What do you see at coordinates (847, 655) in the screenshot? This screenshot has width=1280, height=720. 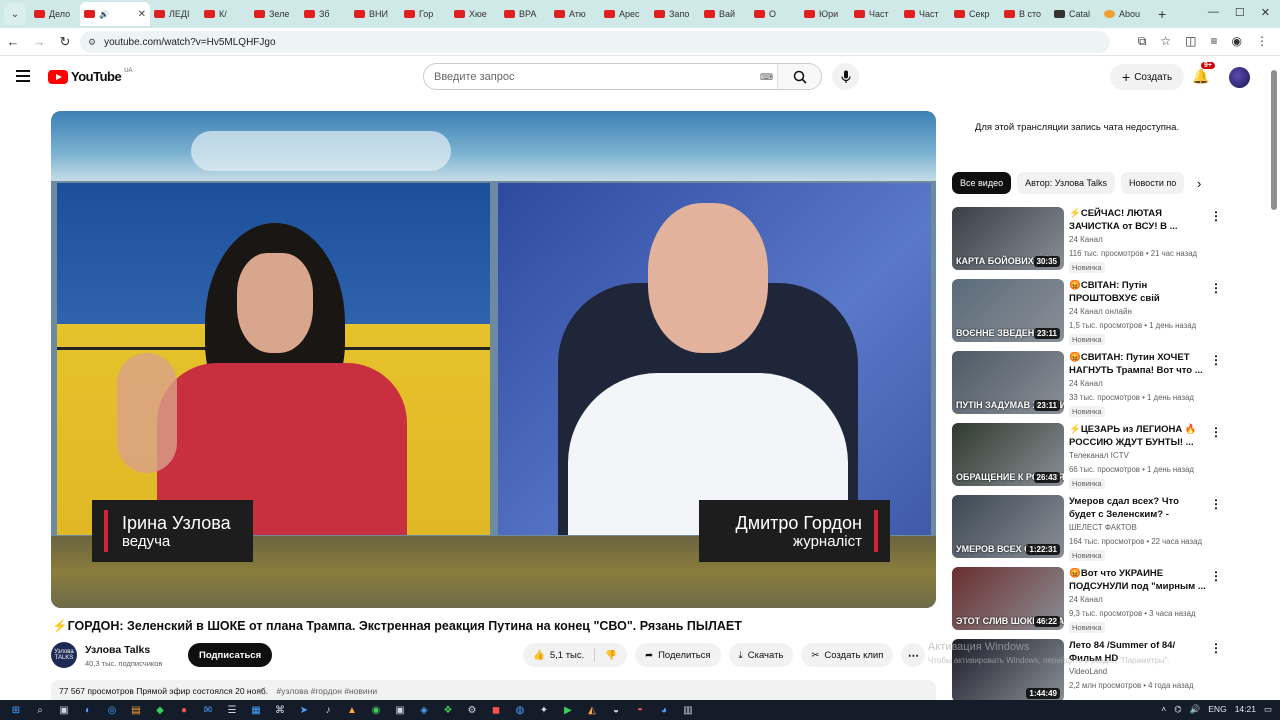 I see `clip-button: ✂ Создать клип` at bounding box center [847, 655].